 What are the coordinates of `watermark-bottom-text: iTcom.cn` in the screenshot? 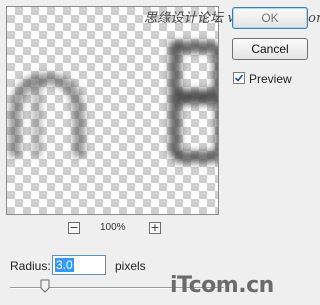 It's located at (222, 285).